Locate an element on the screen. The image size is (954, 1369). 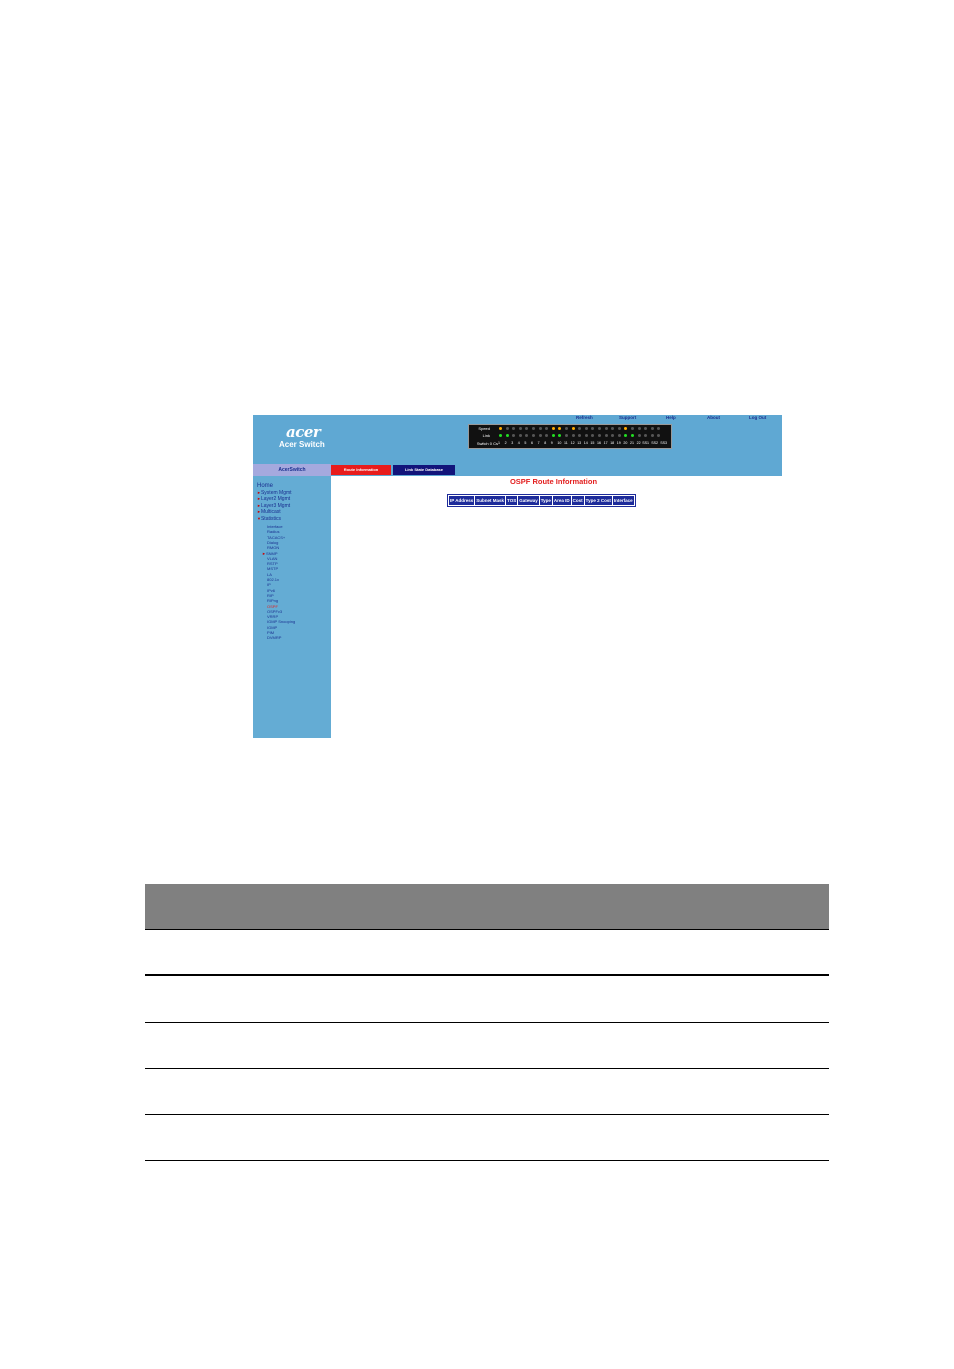
port-number: 22 is located at coordinates (638, 443).